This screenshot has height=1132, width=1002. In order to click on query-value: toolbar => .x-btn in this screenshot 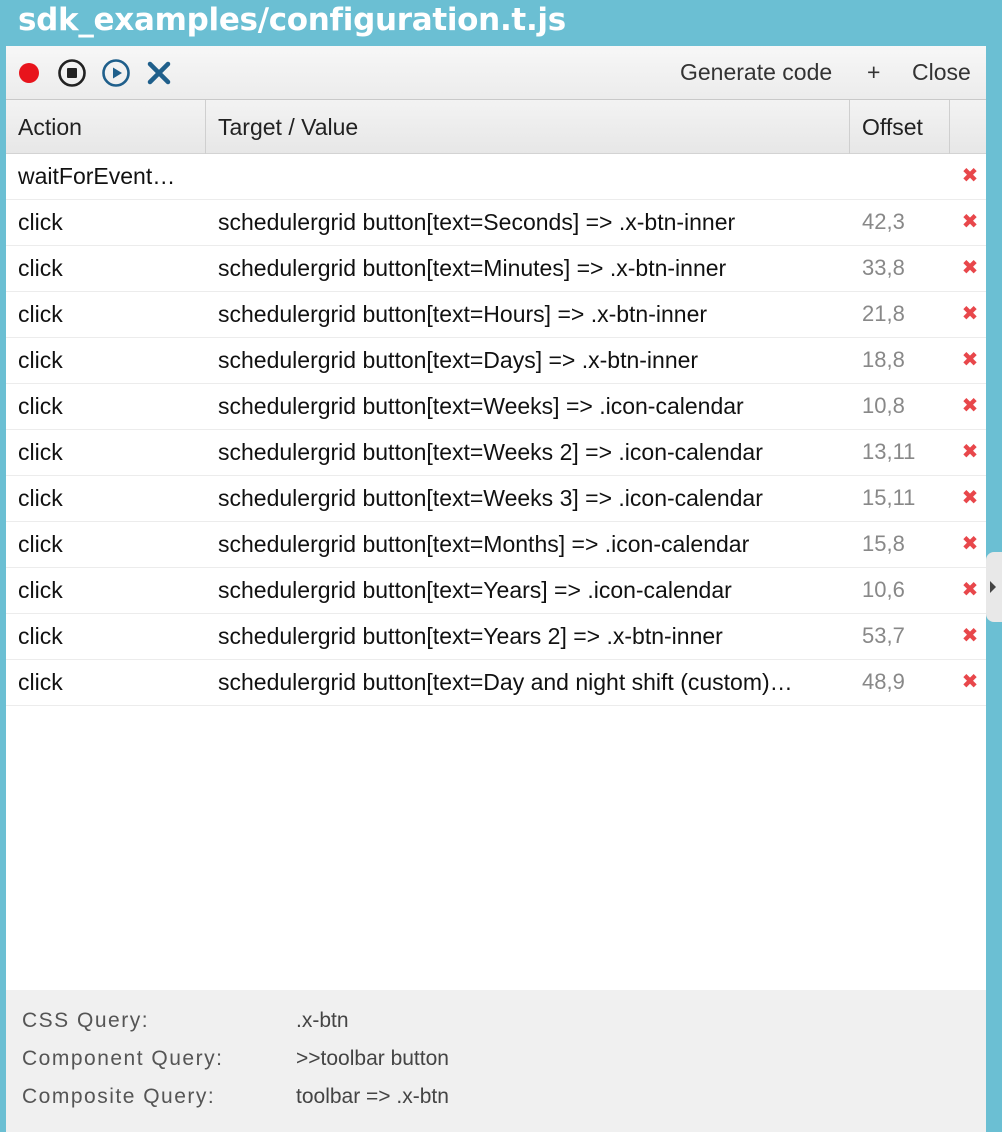, I will do `click(372, 1097)`.